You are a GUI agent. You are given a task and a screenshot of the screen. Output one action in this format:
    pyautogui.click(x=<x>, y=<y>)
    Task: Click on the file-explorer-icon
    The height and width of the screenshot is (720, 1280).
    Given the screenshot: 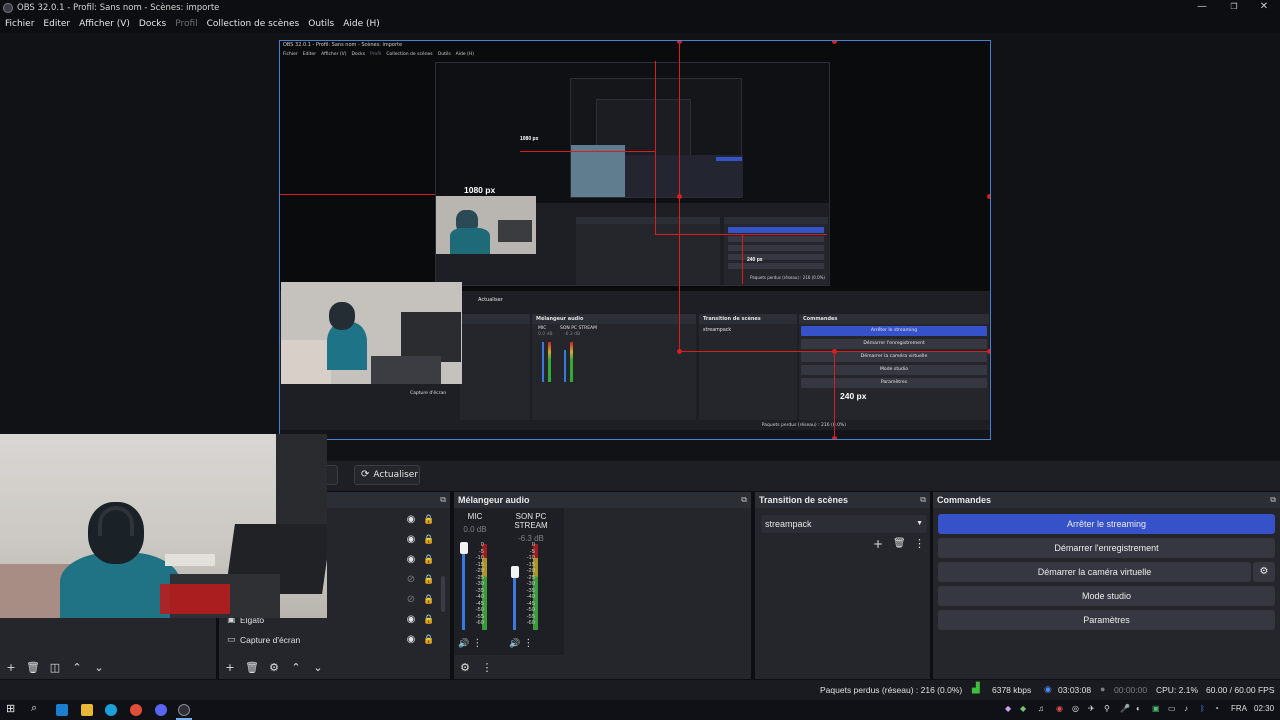 What is the action you would take?
    pyautogui.click(x=87, y=710)
    